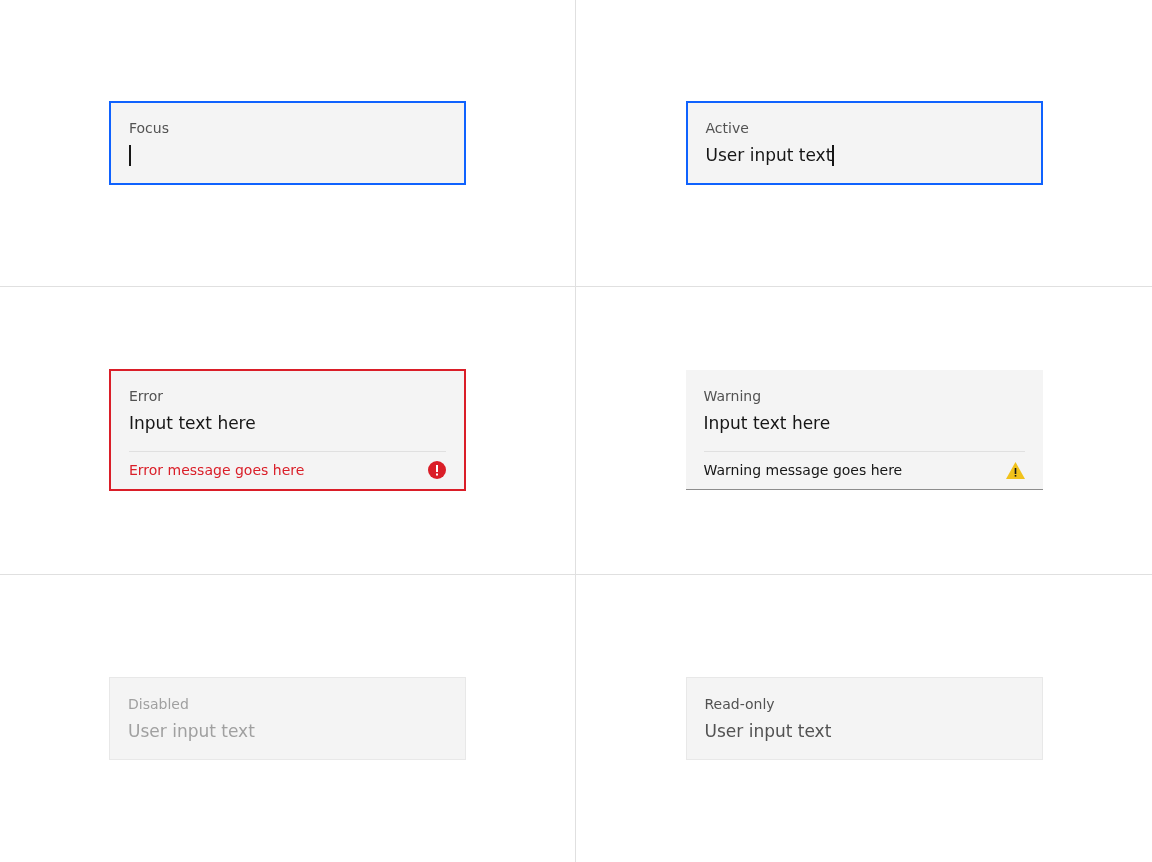 The width and height of the screenshot is (1152, 862). I want to click on error-icon, so click(437, 470).